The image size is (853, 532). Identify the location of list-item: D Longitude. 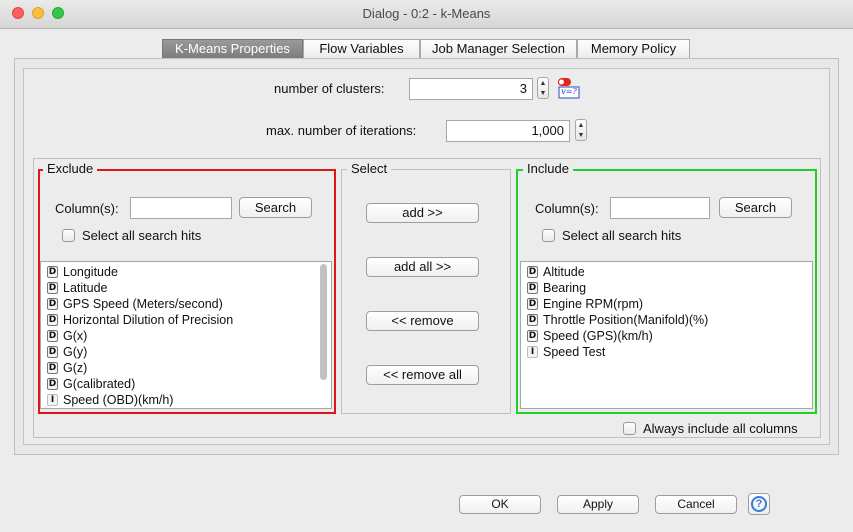
(186, 272).